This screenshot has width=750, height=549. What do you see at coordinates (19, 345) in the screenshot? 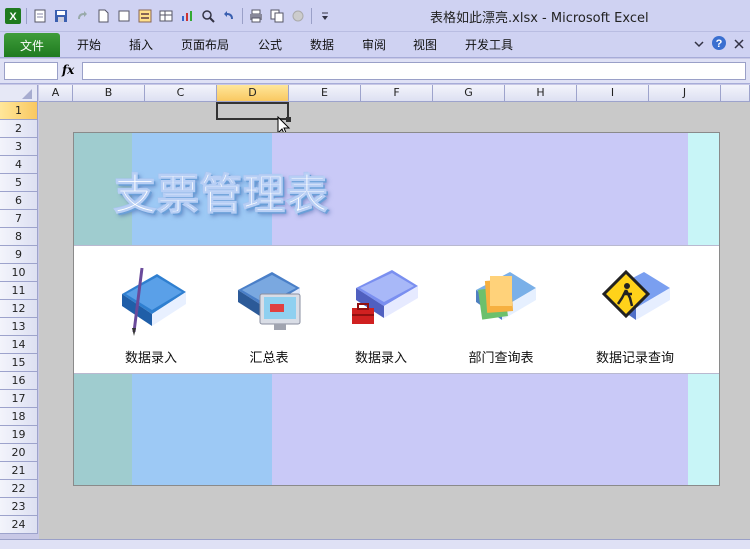
I see `row-header: 14` at bounding box center [19, 345].